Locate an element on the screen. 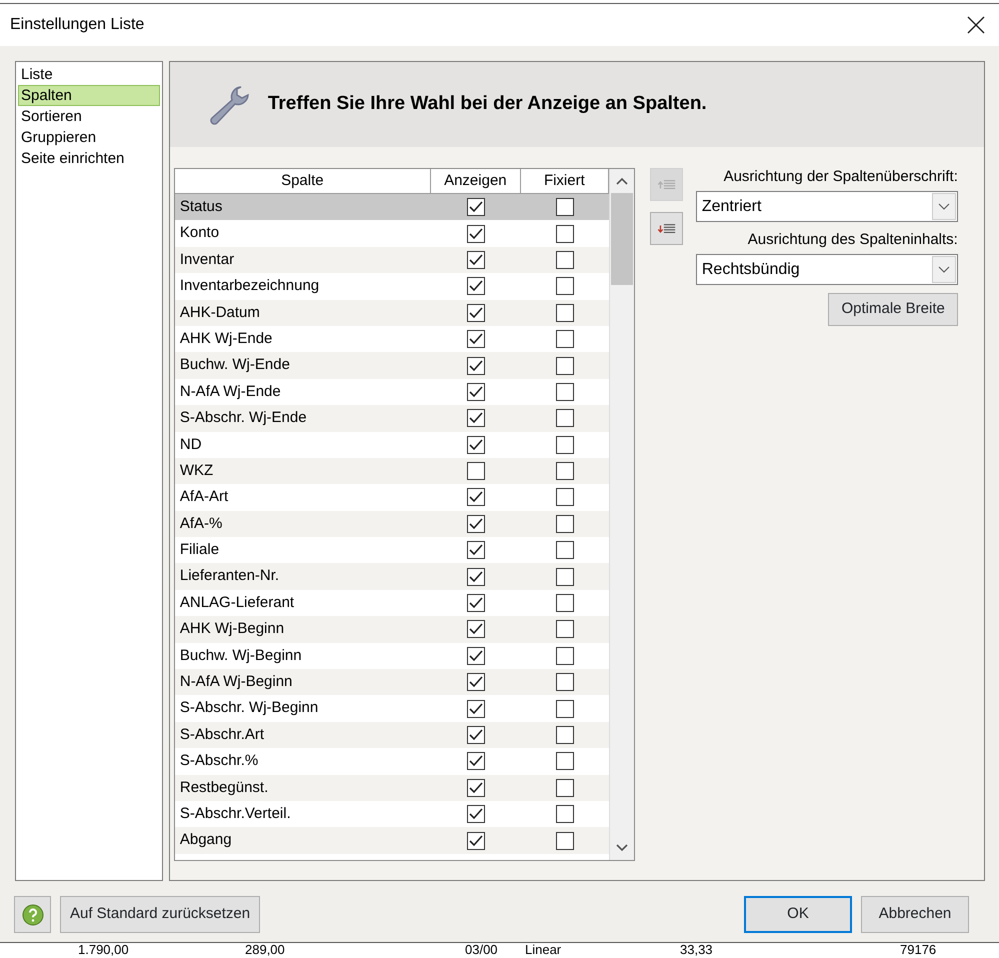 The width and height of the screenshot is (999, 958). move-down-button is located at coordinates (666, 228).